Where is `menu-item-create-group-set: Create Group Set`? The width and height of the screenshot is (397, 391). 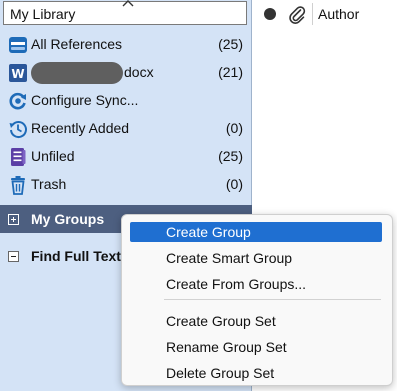 menu-item-create-group-set: Create Group Set is located at coordinates (256, 321).